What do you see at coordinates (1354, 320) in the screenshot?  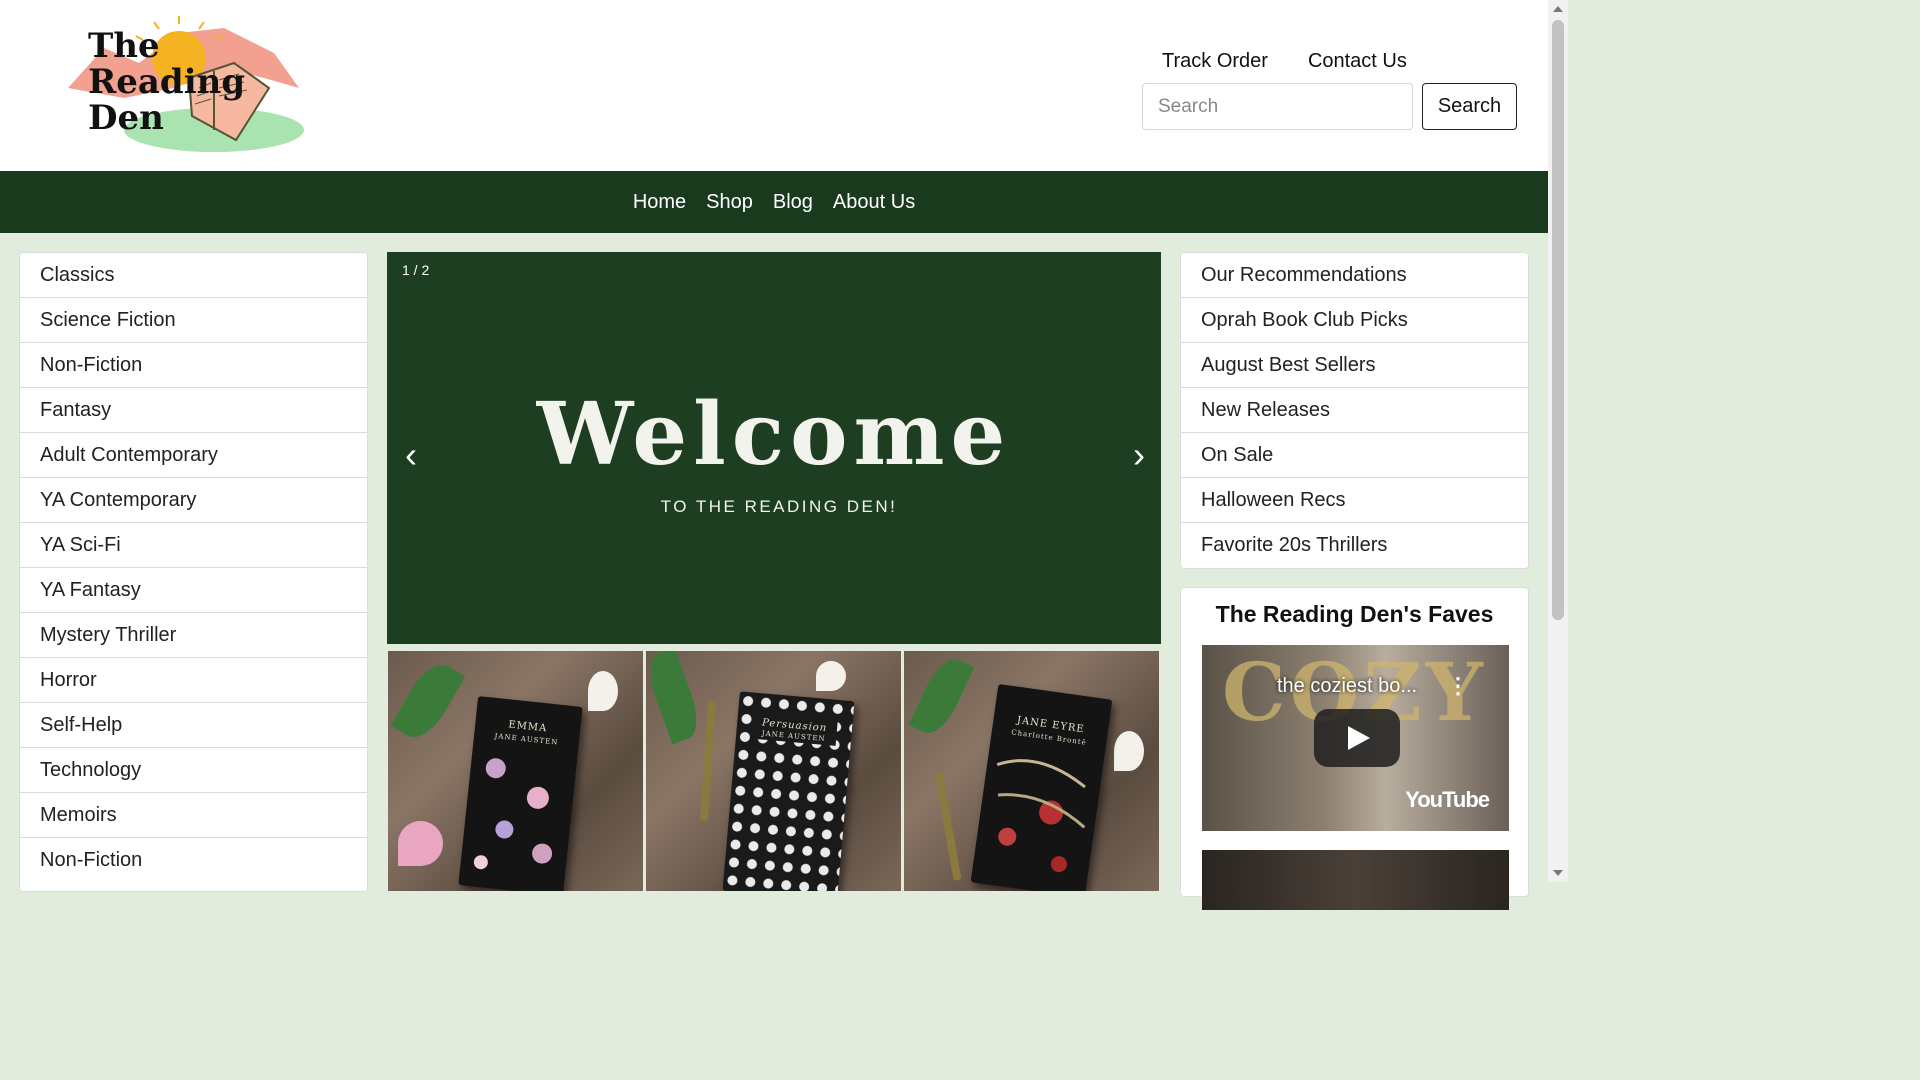 I see `rec-item-oprah-book-club: Oprah Book Club Picks` at bounding box center [1354, 320].